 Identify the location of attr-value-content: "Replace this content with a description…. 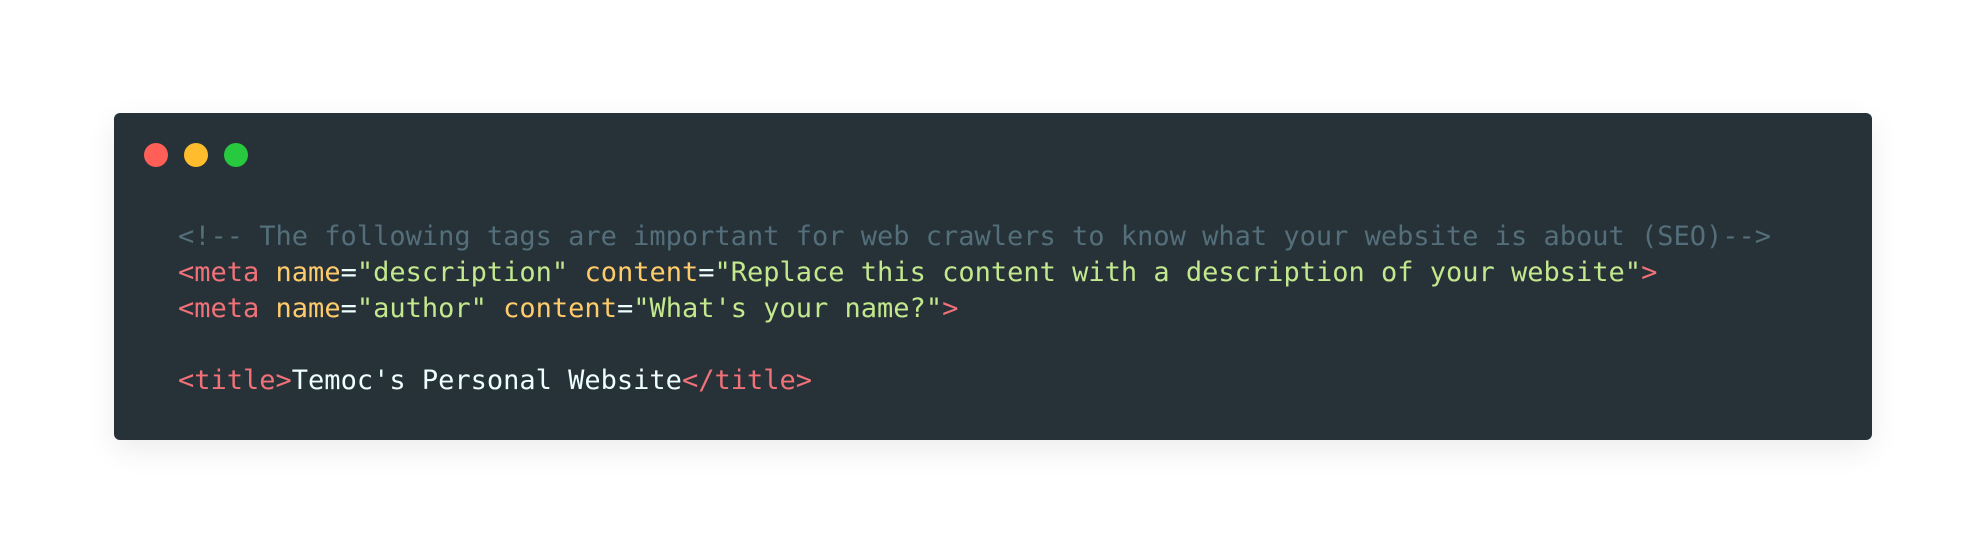
(1178, 272).